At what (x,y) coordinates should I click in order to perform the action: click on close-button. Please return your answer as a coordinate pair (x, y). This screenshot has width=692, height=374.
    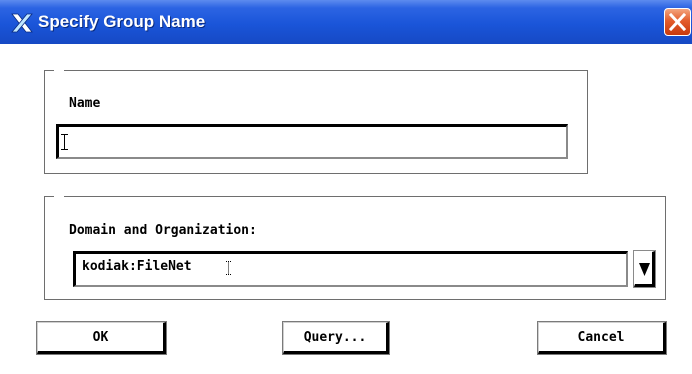
    Looking at the image, I should click on (677, 22).